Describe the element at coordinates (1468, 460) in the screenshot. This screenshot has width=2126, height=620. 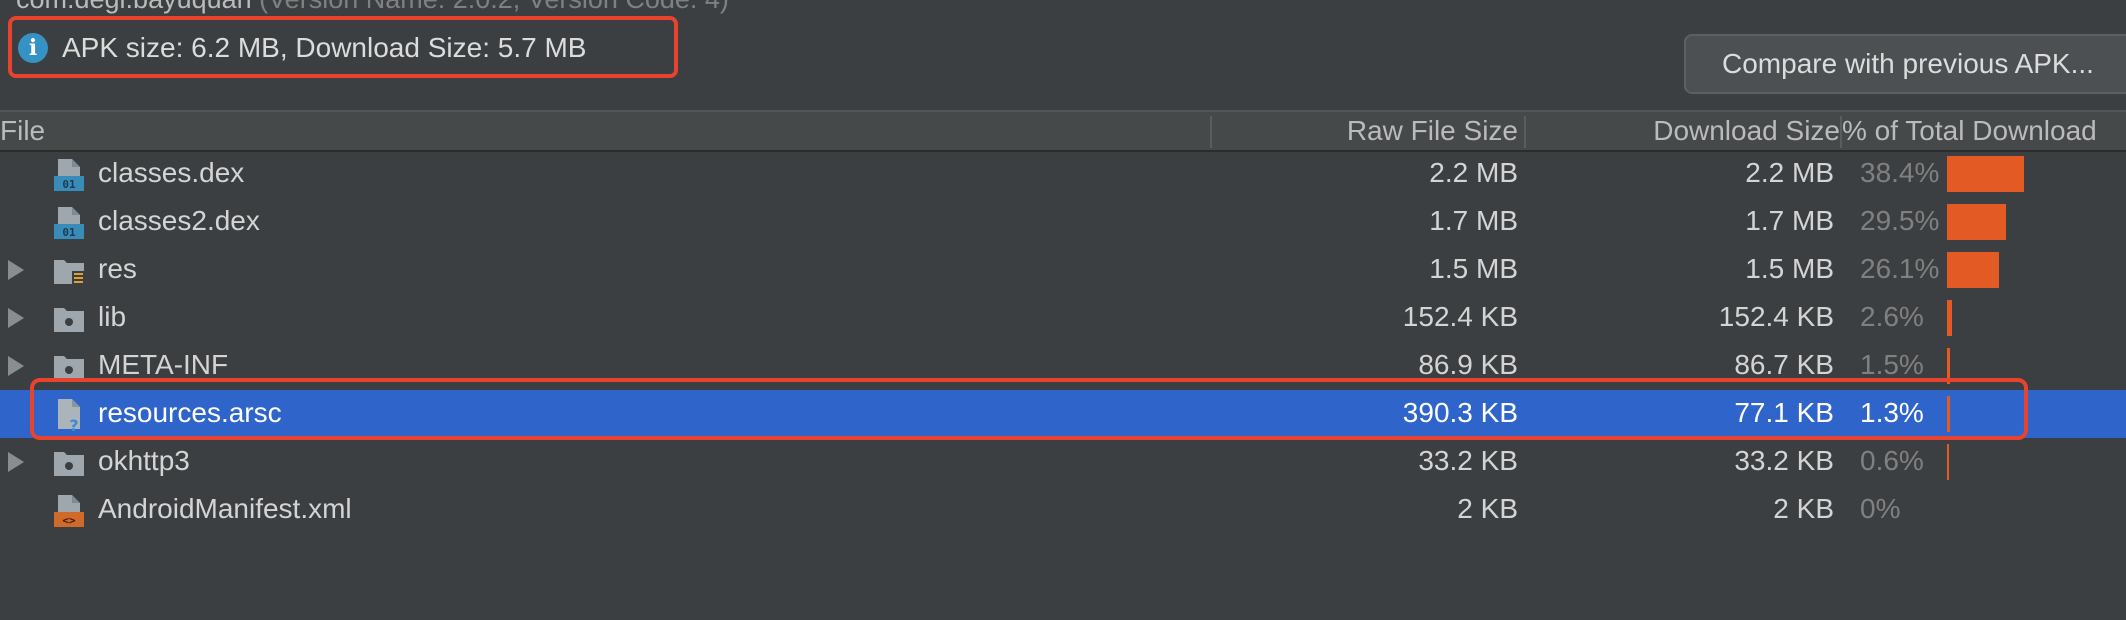
I see `raw-file-size: 33.2 KB` at that location.